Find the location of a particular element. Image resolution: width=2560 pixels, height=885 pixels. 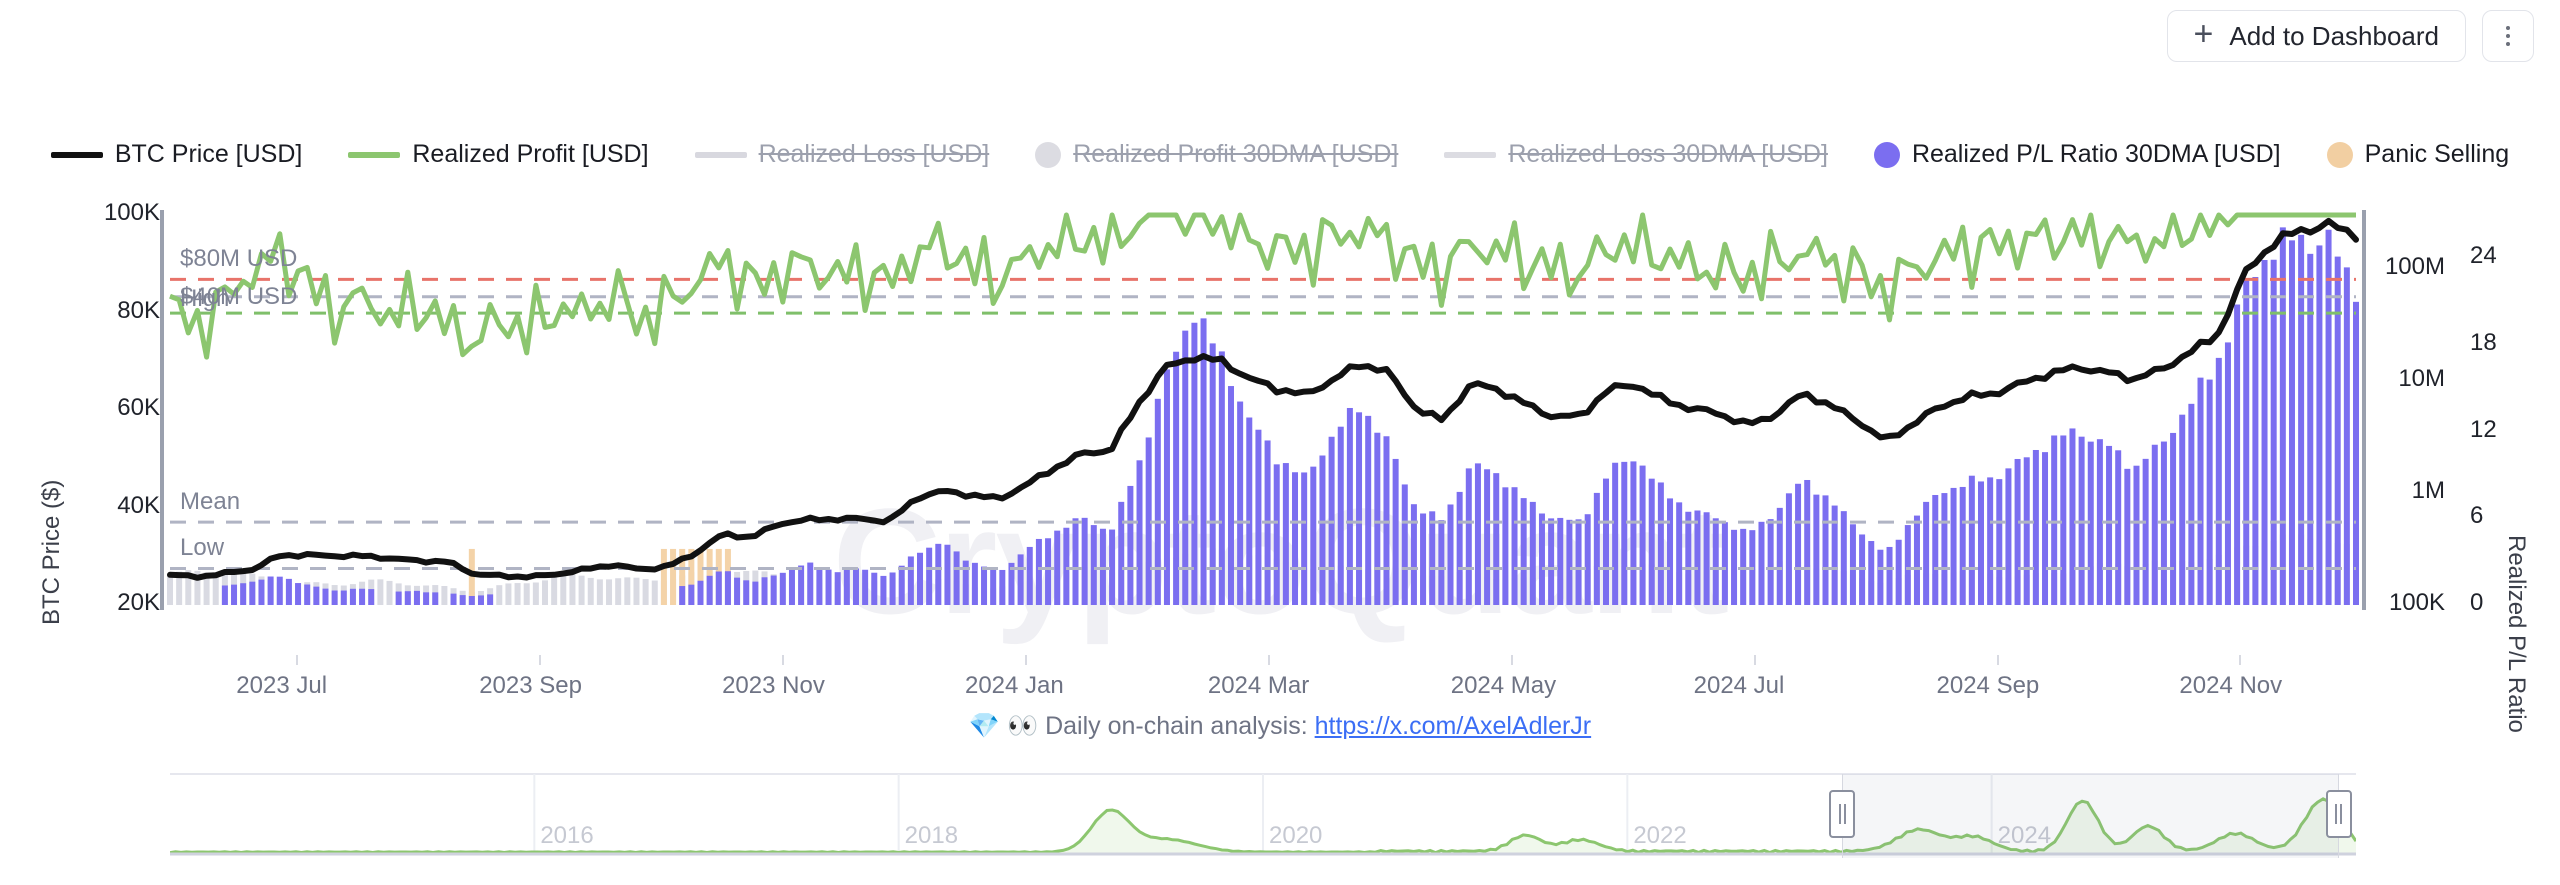

legend-item-btc-price-usd: BTC Price [USD] is located at coordinates (176, 154).